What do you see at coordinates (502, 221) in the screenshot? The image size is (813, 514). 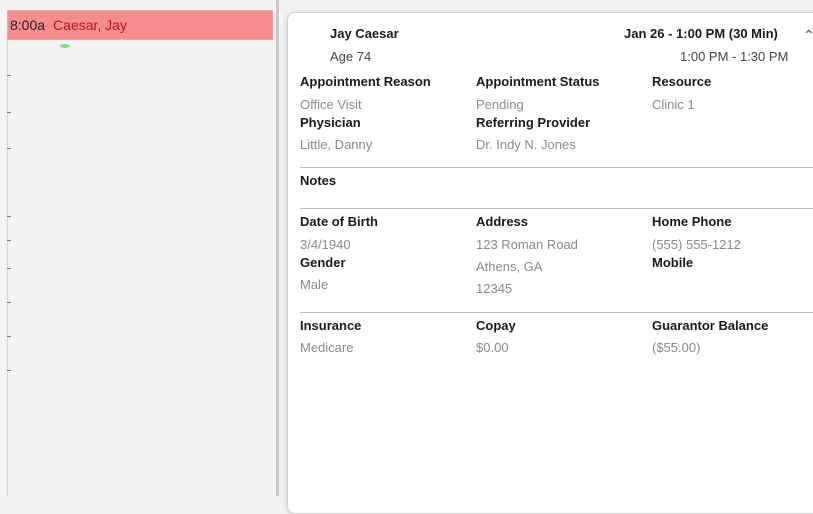 I see `address-label: Address` at bounding box center [502, 221].